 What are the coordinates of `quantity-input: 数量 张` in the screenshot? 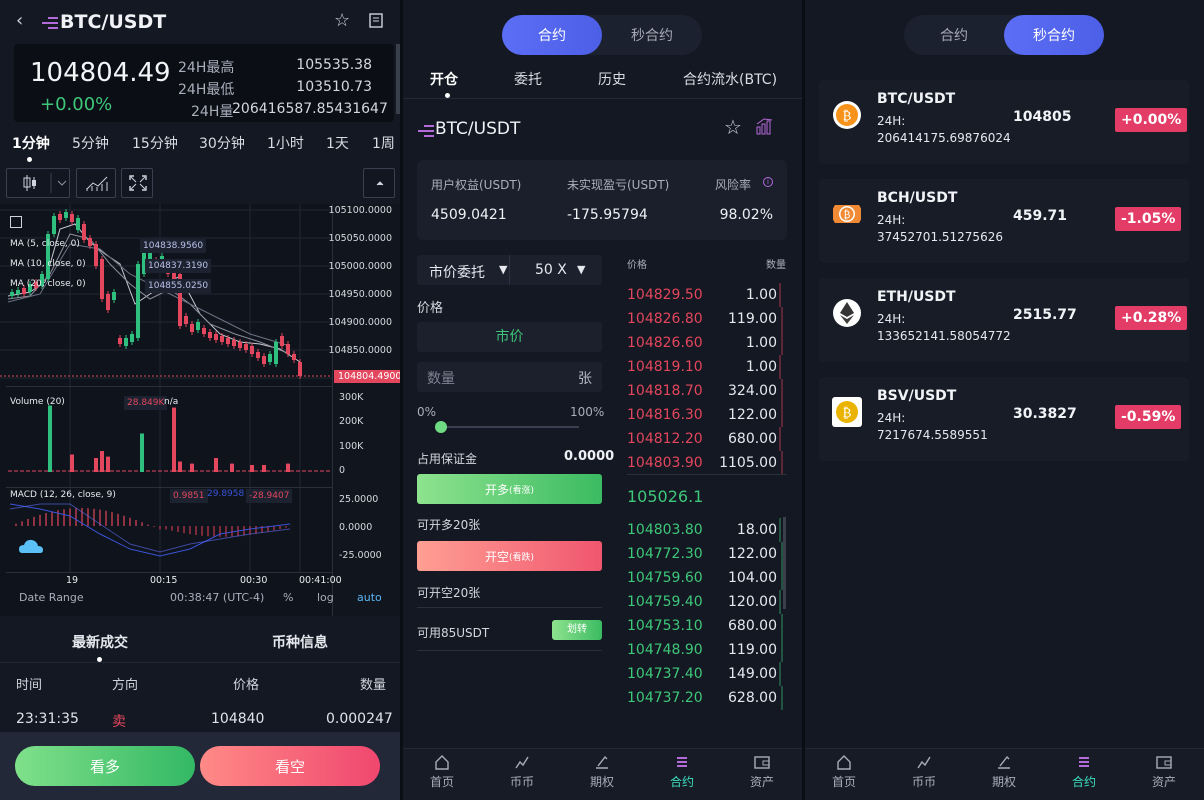 It's located at (509, 377).